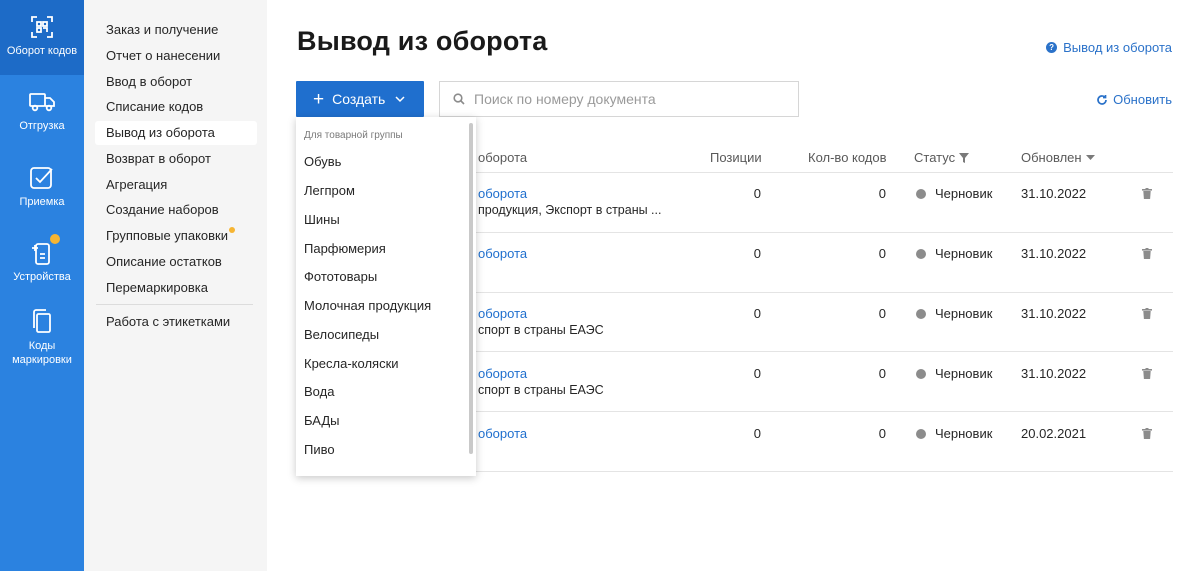  Describe the element at coordinates (353, 135) in the screenshot. I see `dropdown-header: Для товарной группы` at that location.